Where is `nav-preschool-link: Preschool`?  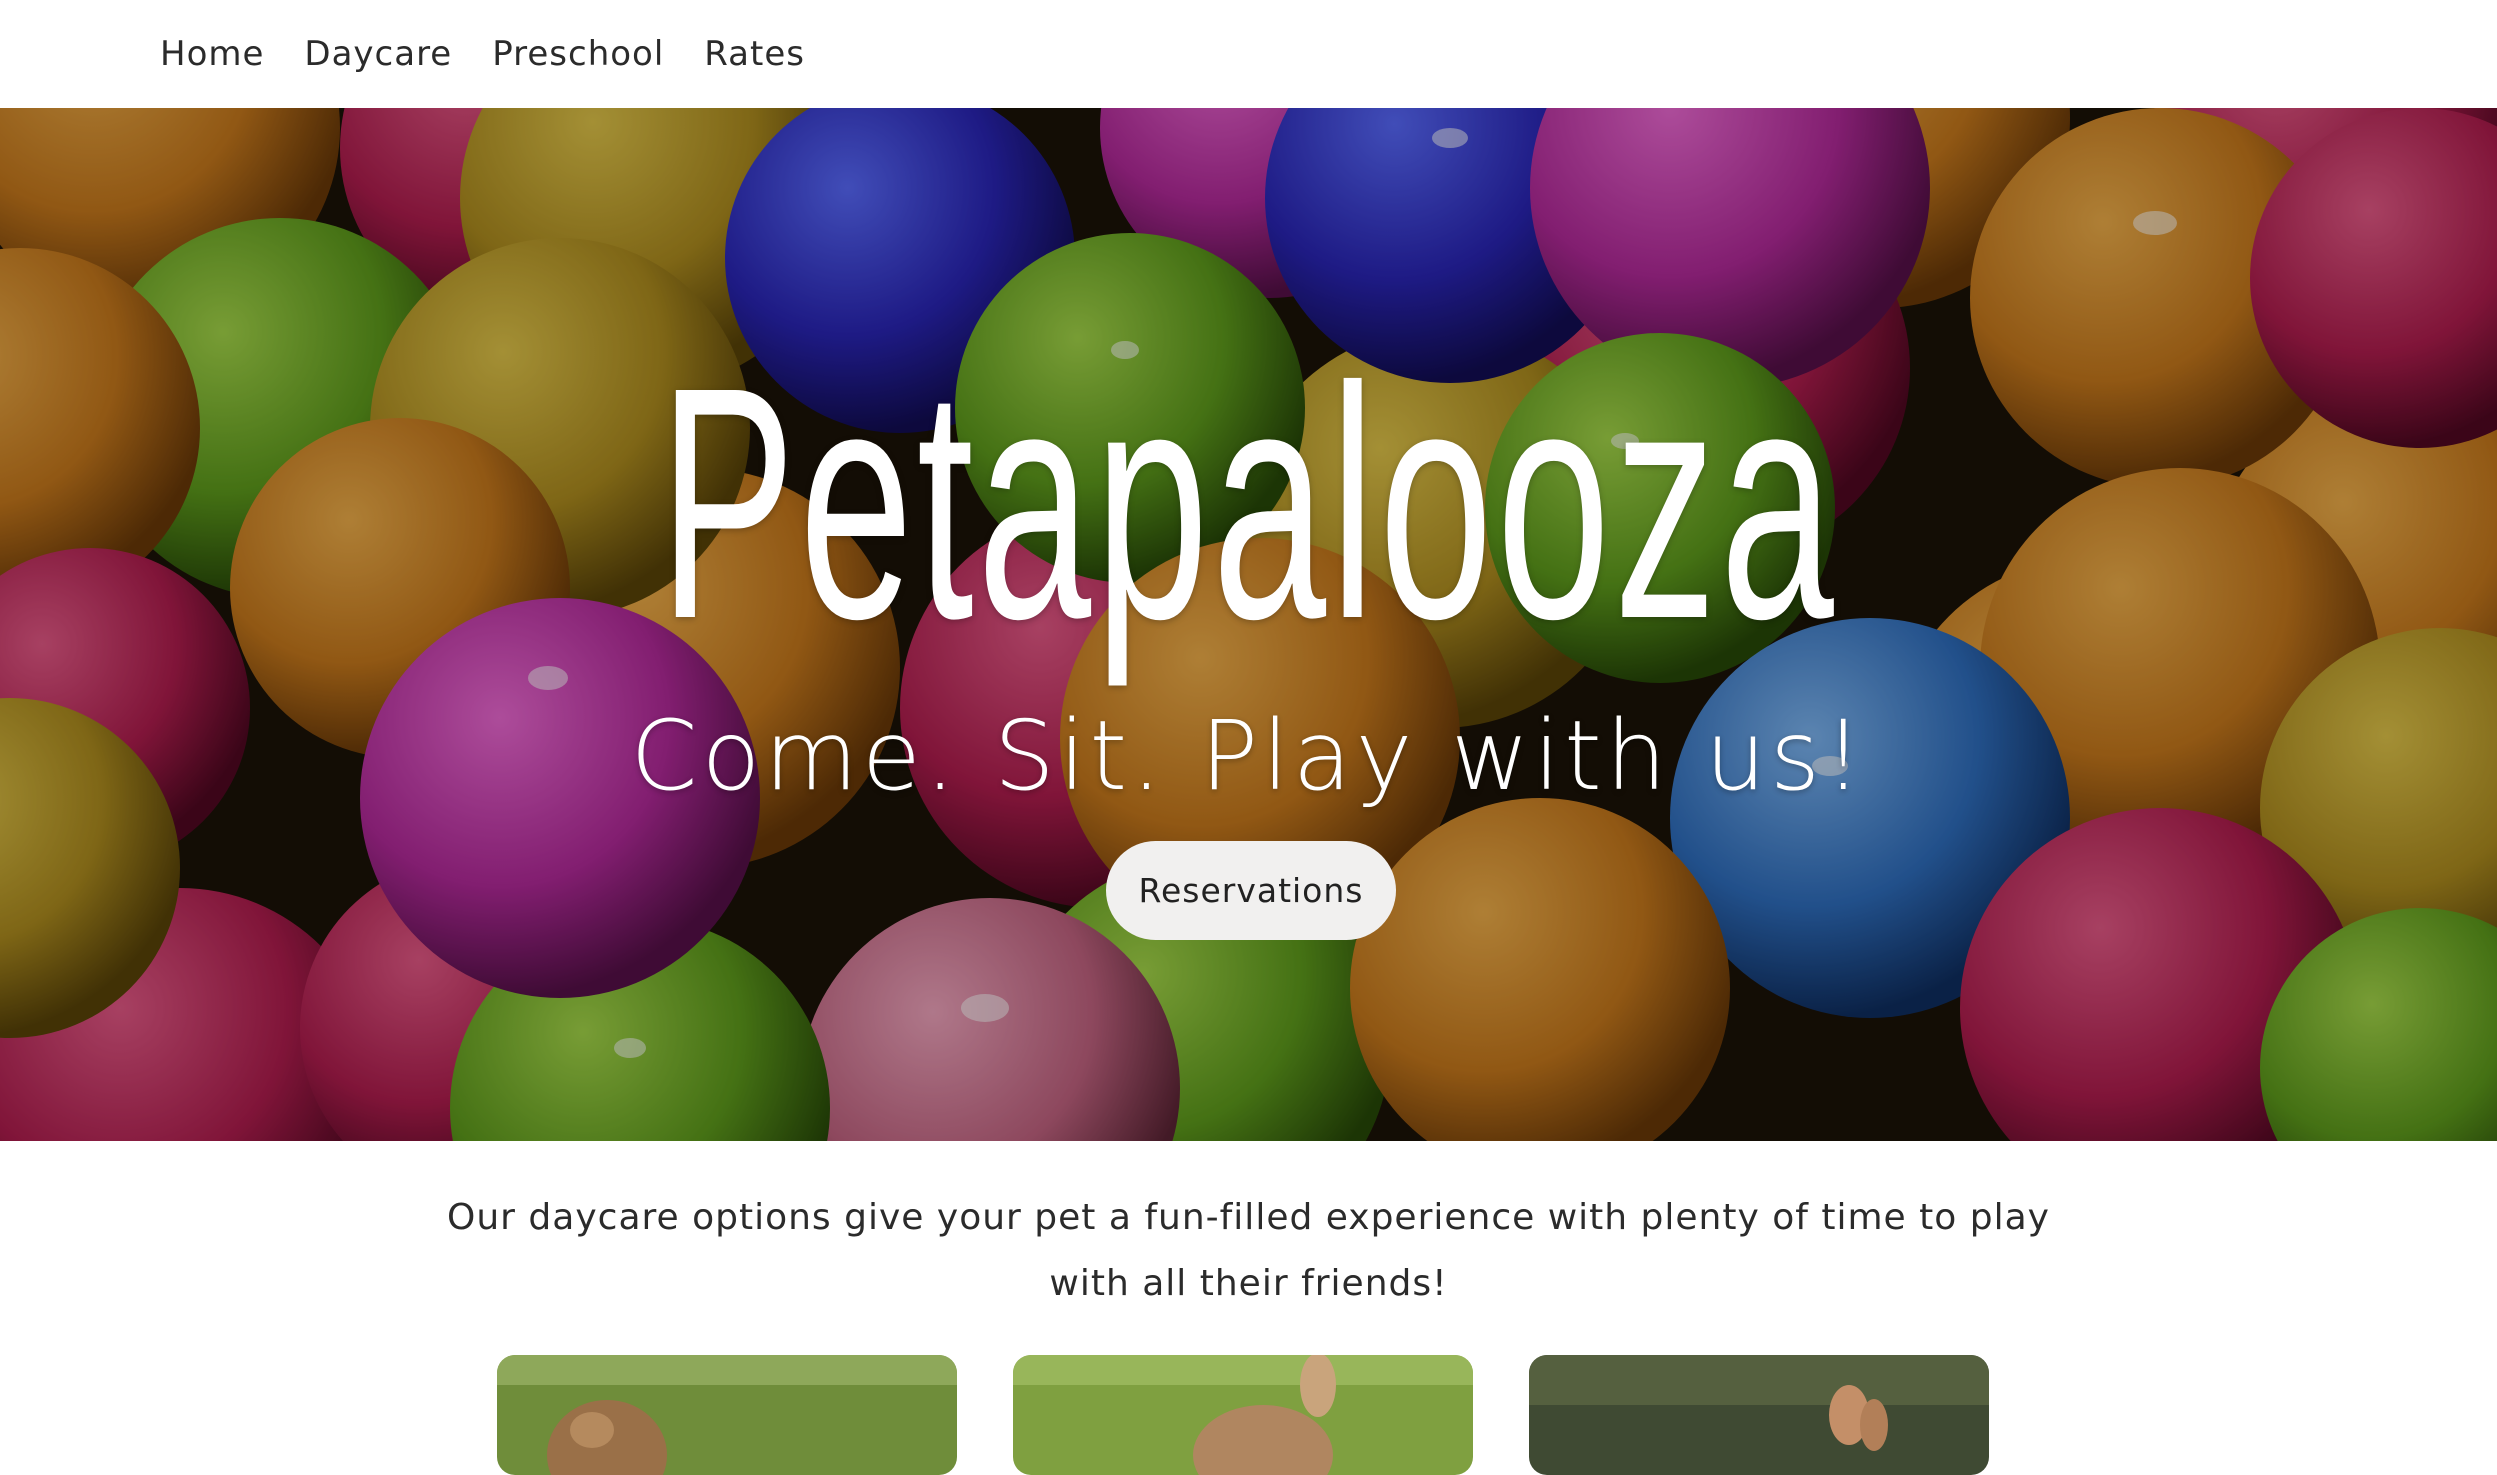 nav-preschool-link: Preschool is located at coordinates (578, 54).